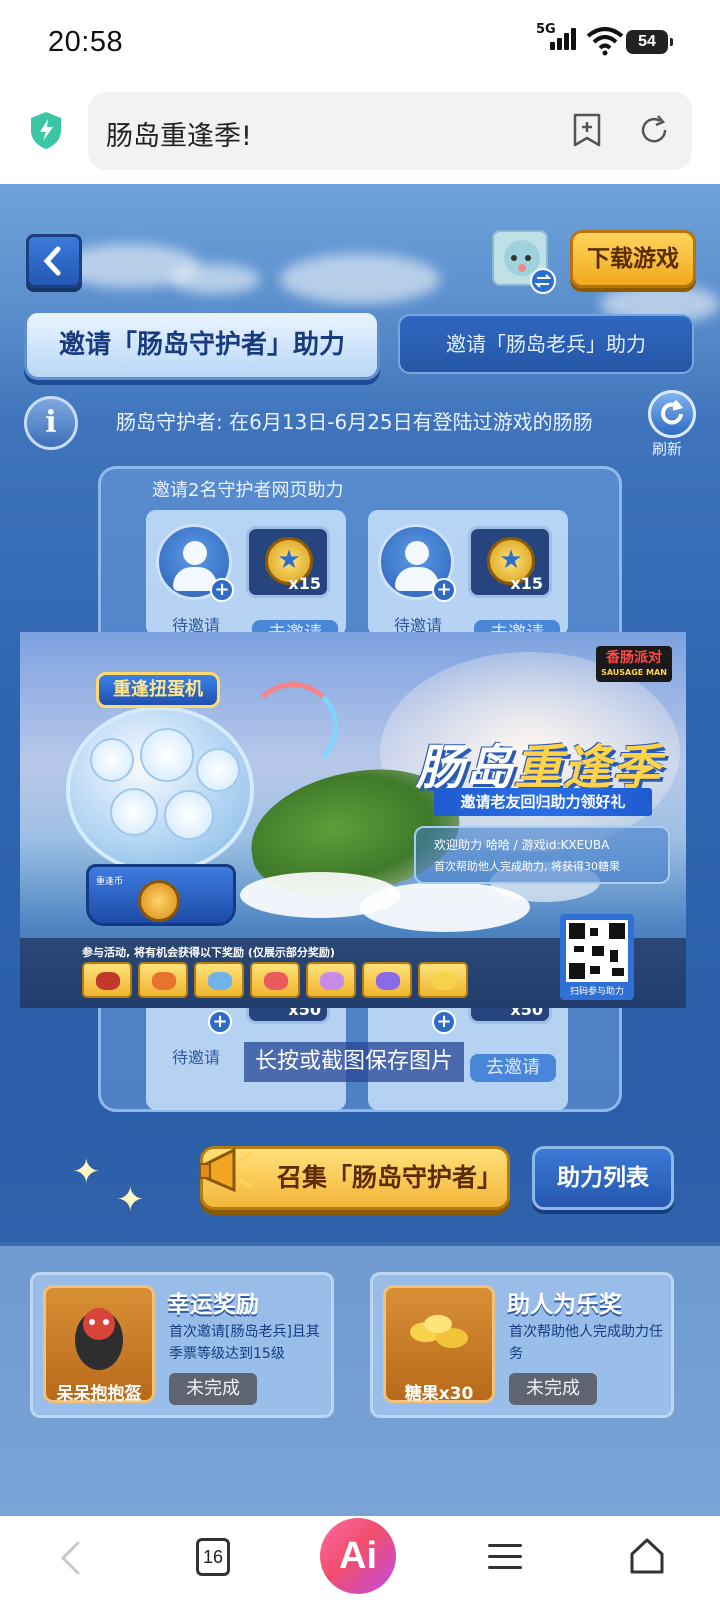  Describe the element at coordinates (158, 690) in the screenshot. I see `machine-label: 重逢扭蛋机` at that location.